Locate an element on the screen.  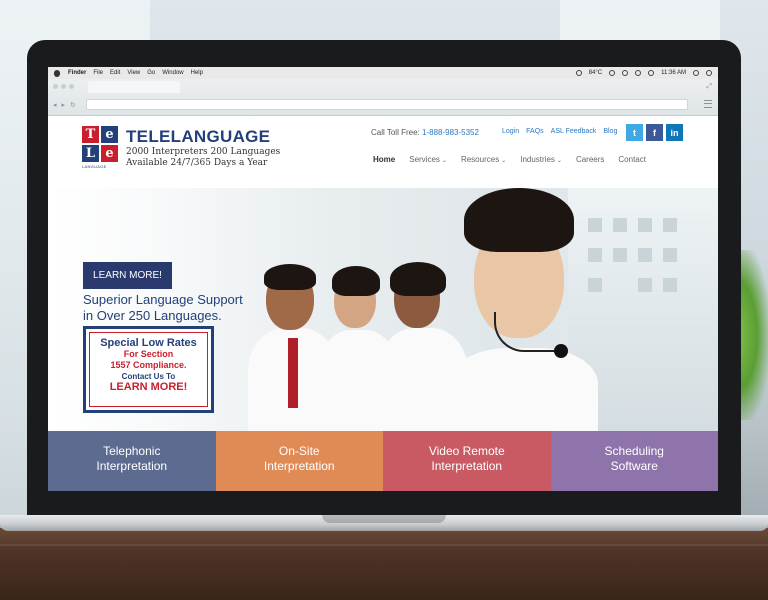
service-onsite: On-Site Interpretation is located at coordinates (299, 461).